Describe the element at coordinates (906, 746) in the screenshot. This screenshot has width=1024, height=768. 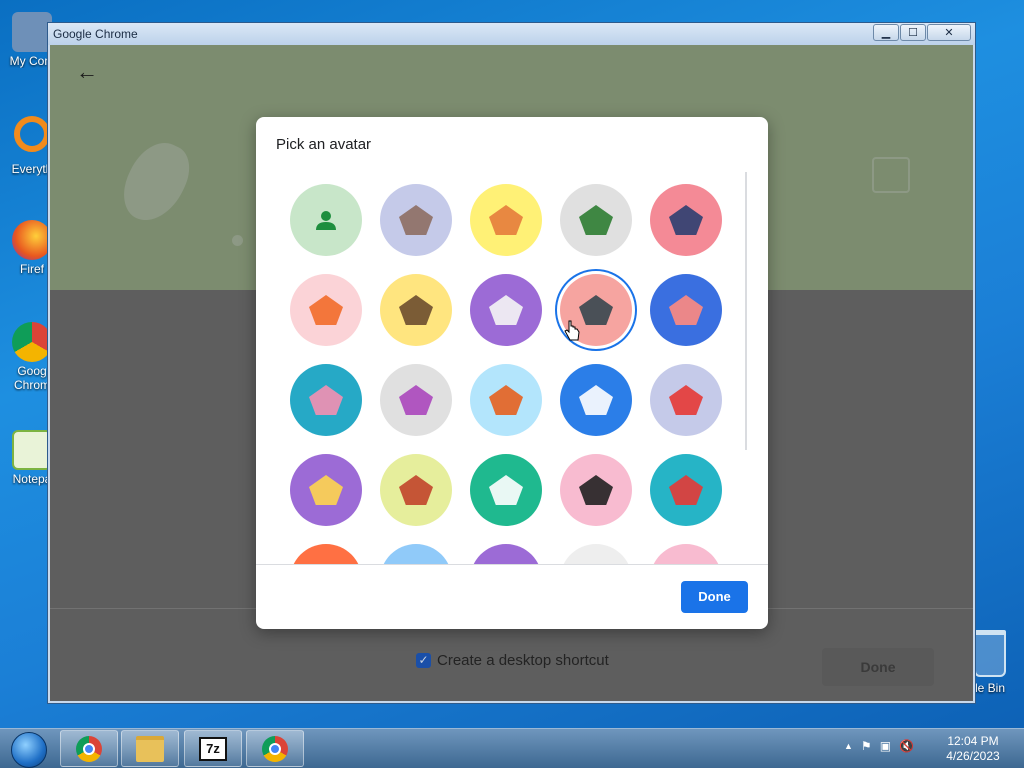
I see `volume-muted-icon: 🔇` at that location.